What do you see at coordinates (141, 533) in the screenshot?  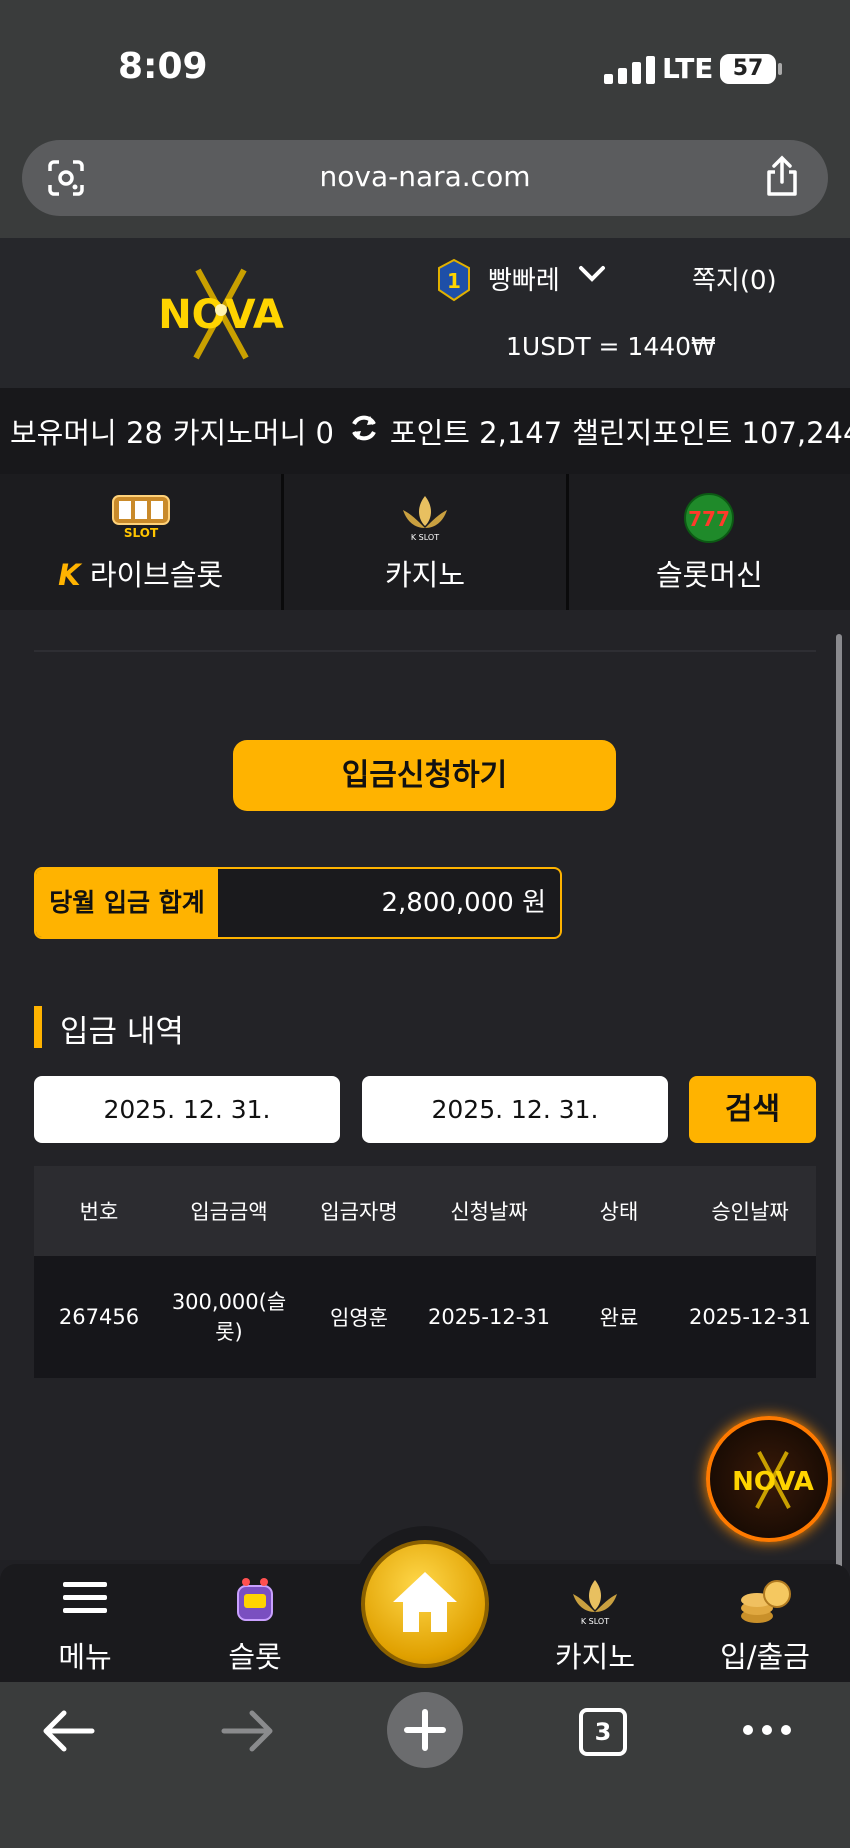 I see `svg-text: SLOT` at bounding box center [141, 533].